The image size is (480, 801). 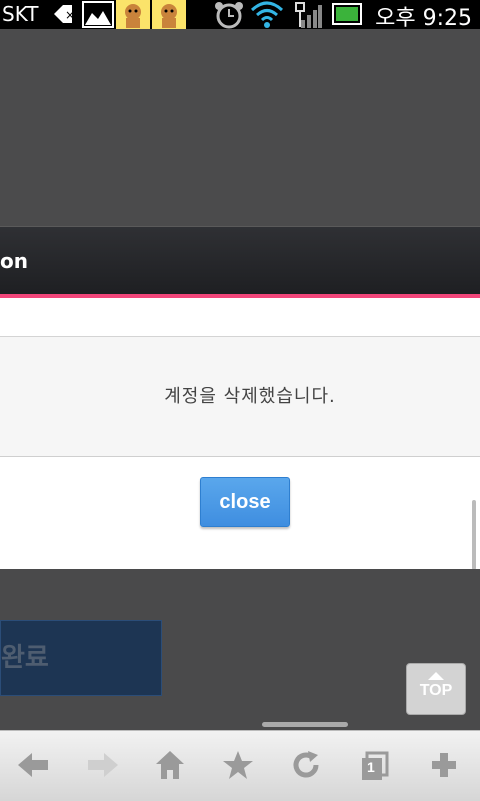 What do you see at coordinates (371, 767) in the screenshot?
I see `tab-count: 1` at bounding box center [371, 767].